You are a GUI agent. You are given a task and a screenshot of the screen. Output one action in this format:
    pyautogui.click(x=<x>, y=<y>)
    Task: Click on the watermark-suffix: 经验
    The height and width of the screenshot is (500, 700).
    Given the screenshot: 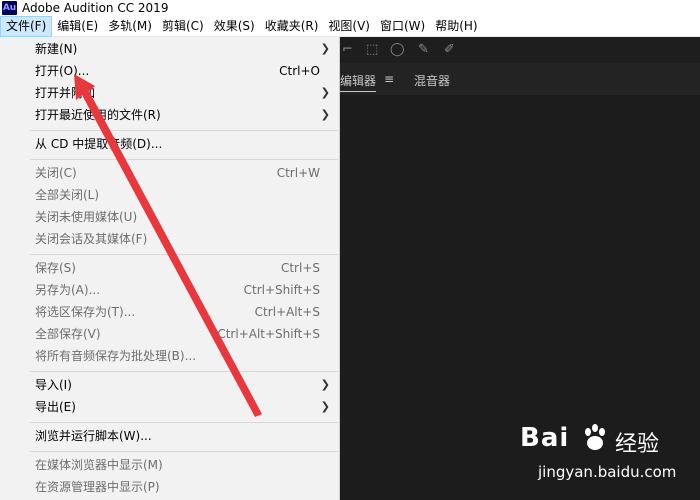 What is the action you would take?
    pyautogui.click(x=637, y=444)
    